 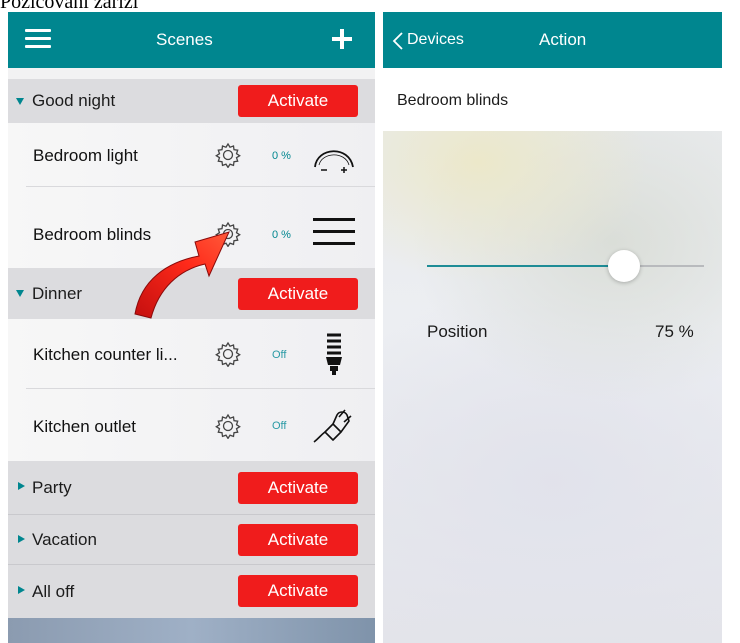 What do you see at coordinates (298, 540) in the screenshot?
I see `activate-vacation-button: Activate` at bounding box center [298, 540].